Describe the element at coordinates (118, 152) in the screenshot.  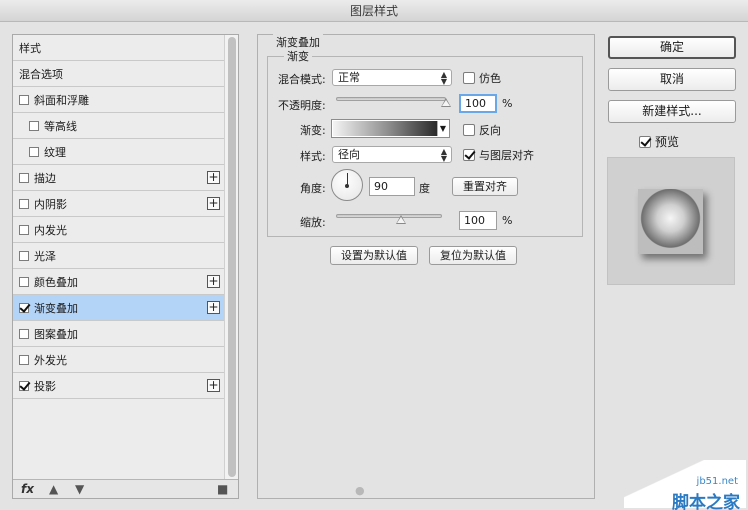
I see `style-list-item: 纹理` at that location.